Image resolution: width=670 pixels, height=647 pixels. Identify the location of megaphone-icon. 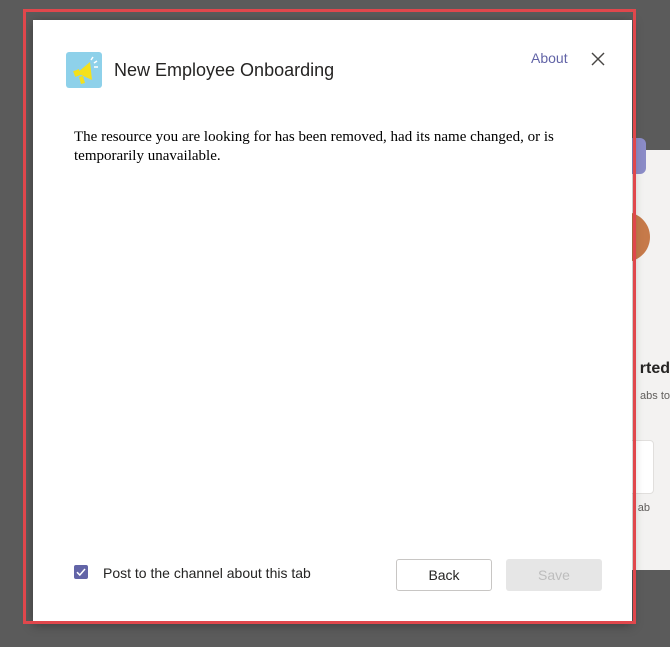
(84, 70).